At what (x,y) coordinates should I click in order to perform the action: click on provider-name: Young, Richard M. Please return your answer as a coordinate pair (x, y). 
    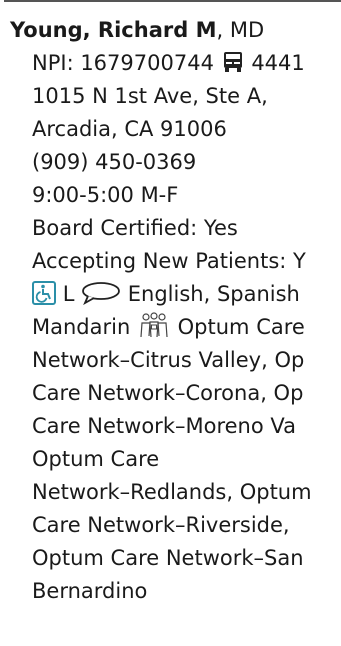
    Looking at the image, I should click on (113, 30).